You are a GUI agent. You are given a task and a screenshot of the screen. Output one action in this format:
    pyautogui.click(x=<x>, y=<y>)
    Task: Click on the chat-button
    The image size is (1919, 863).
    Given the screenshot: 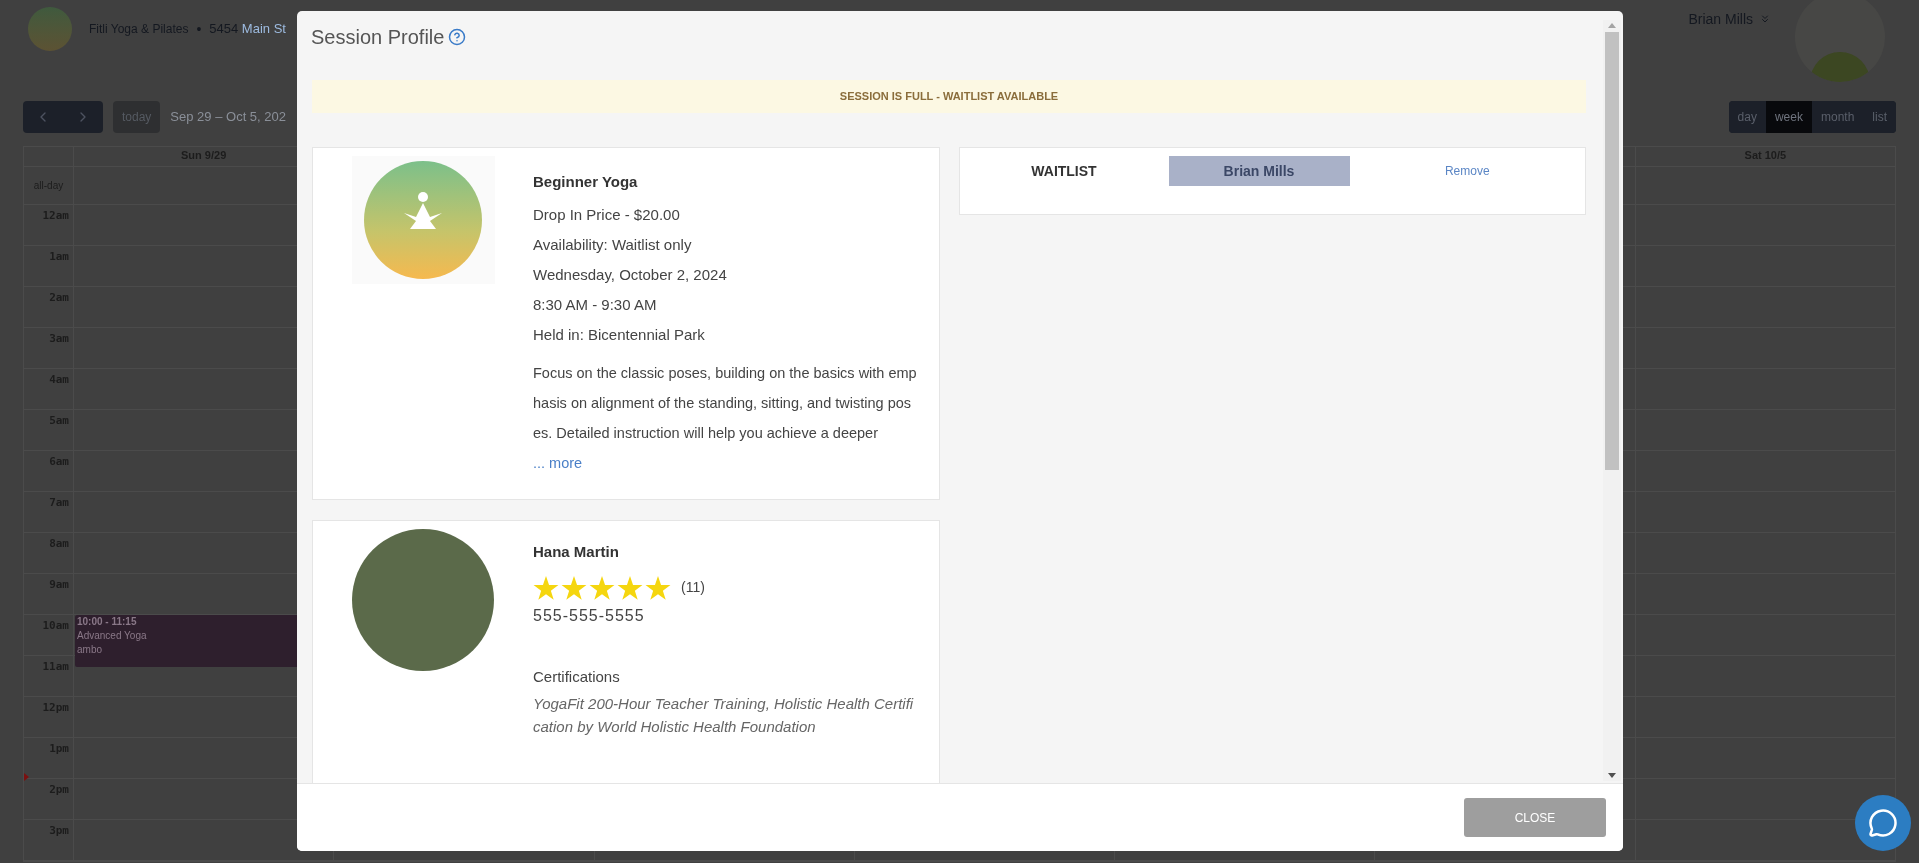 What is the action you would take?
    pyautogui.click(x=1883, y=823)
    